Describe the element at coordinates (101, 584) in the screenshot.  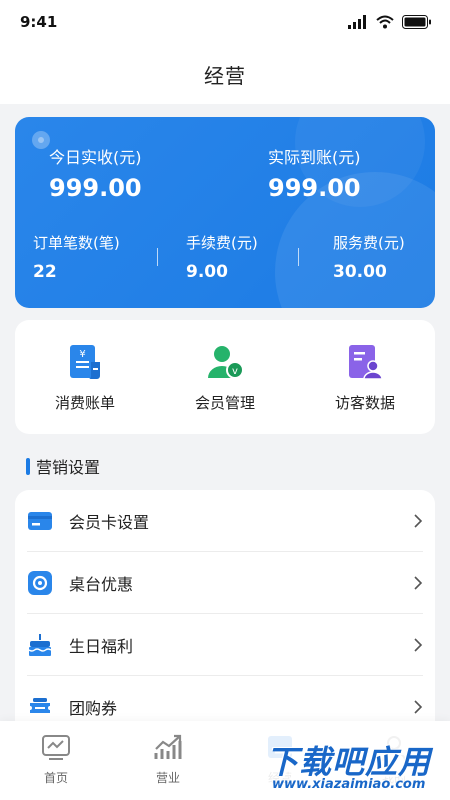
I see `list-item-label: 桌台优惠` at that location.